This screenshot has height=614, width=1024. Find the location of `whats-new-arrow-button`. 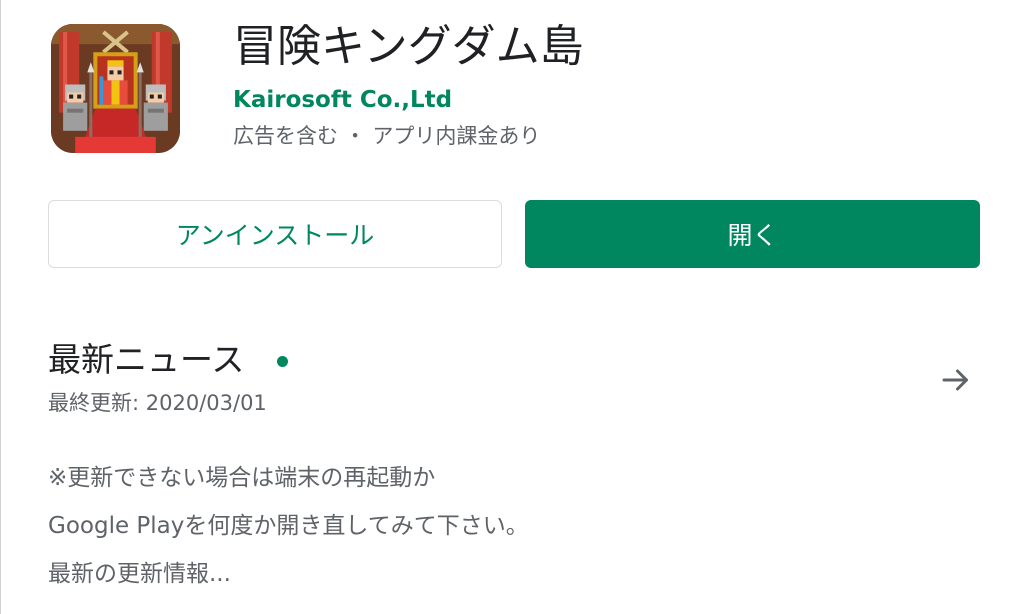

whats-new-arrow-button is located at coordinates (956, 380).